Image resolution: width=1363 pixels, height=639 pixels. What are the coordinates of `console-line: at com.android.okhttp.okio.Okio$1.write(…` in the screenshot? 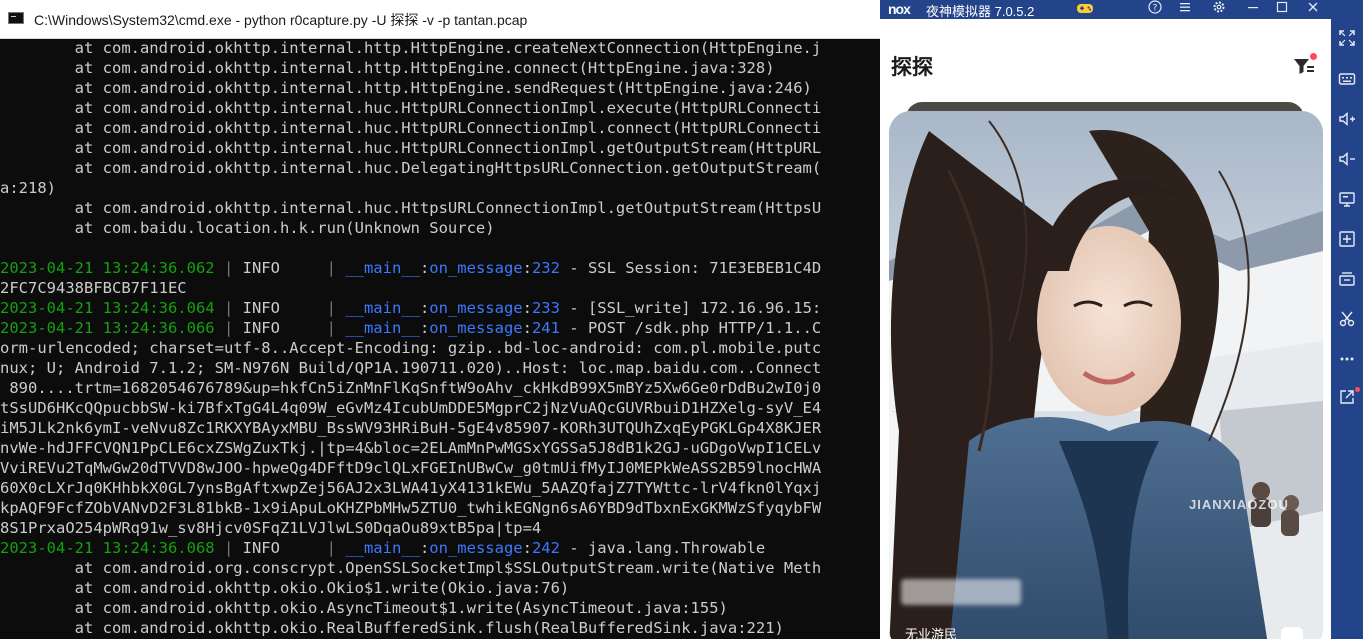 It's located at (440, 588).